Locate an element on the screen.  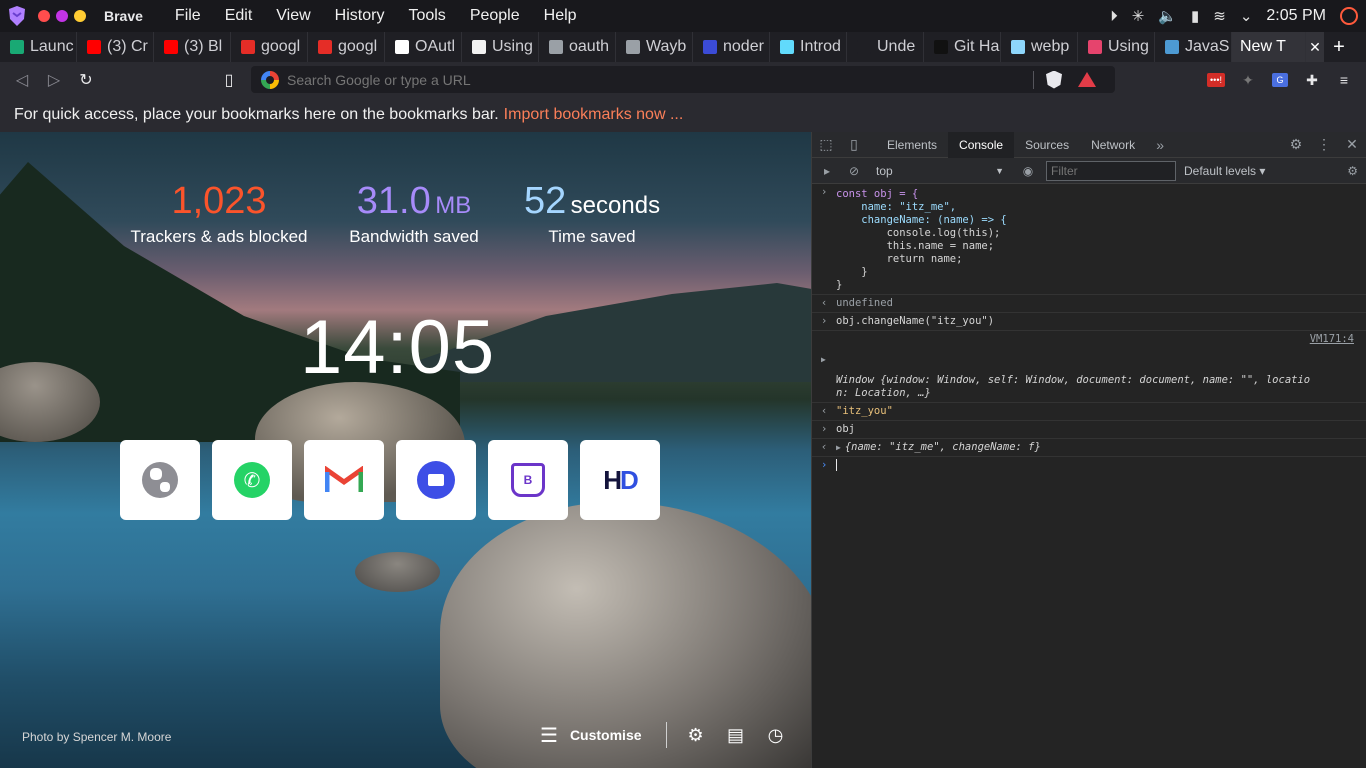
stat-bandwidth-label: Bandwidth saved is located at coordinates (414, 236).